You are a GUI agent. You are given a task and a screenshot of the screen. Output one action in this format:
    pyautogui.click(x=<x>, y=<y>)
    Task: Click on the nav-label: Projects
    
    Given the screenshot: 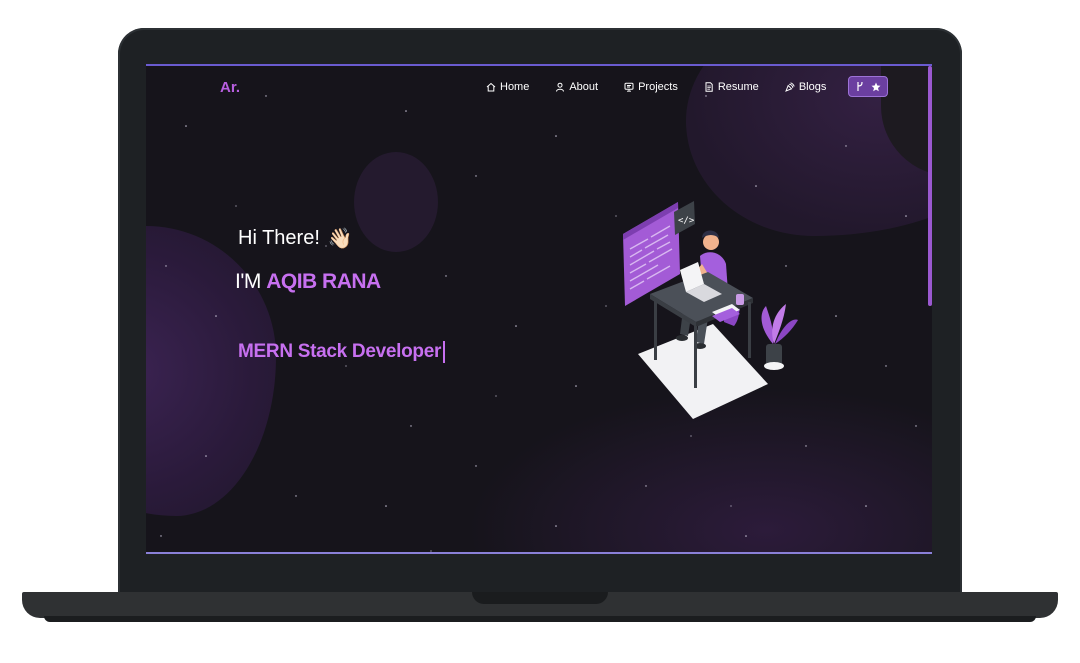 What is the action you would take?
    pyautogui.click(x=658, y=86)
    